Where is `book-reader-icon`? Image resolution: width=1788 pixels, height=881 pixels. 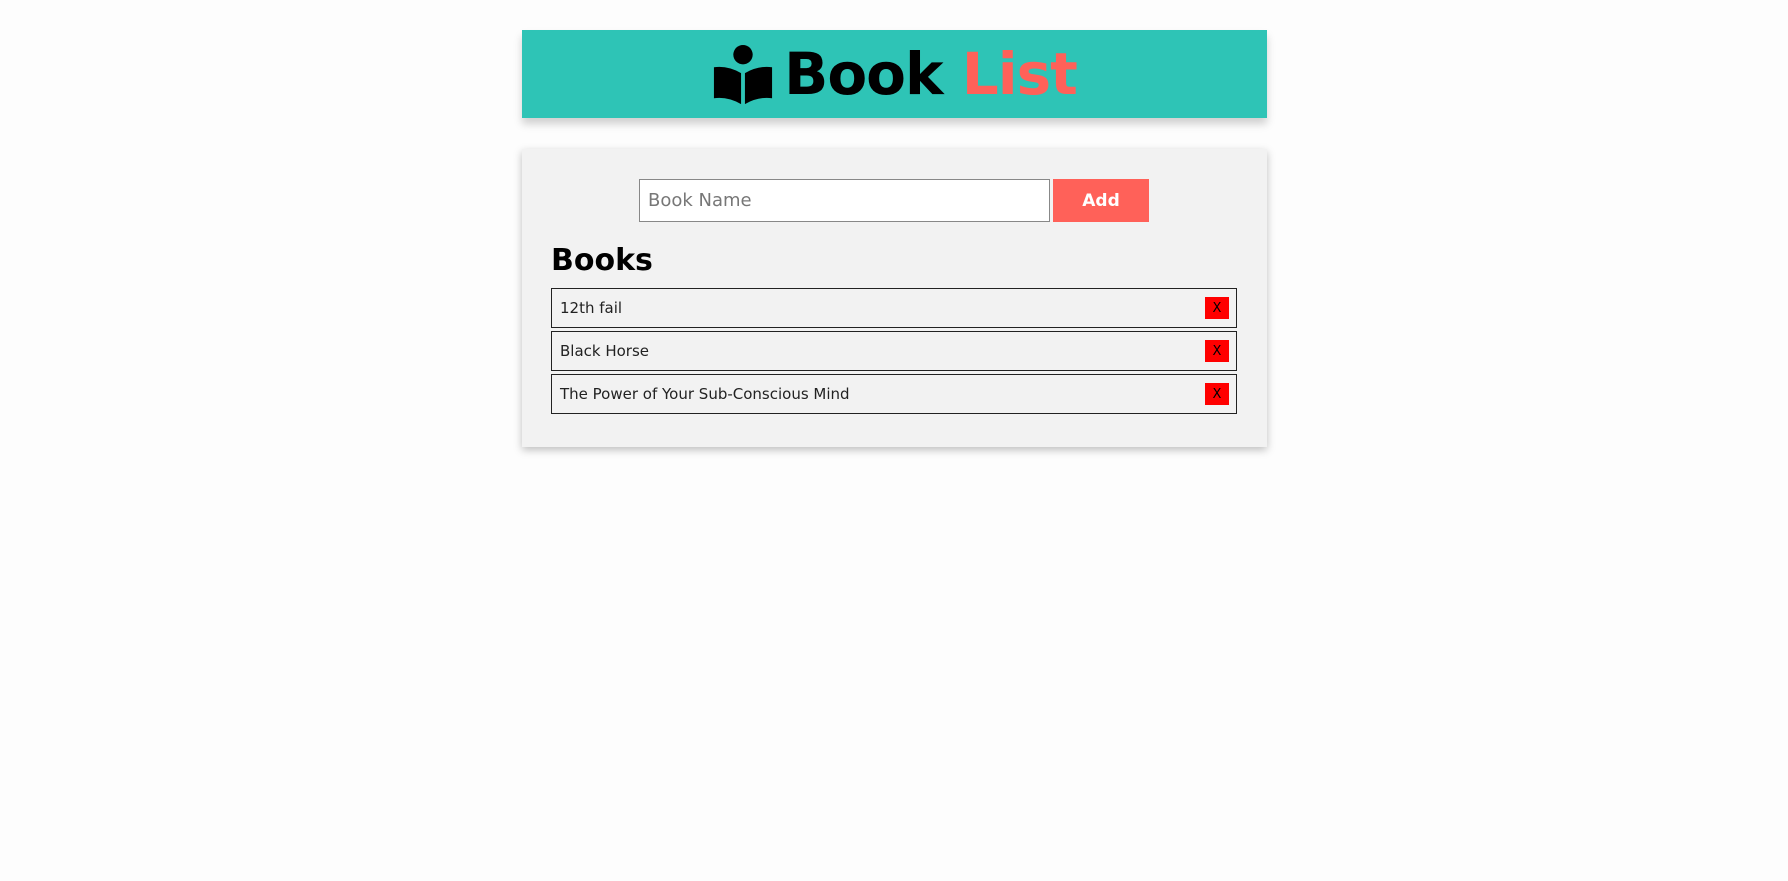
book-reader-icon is located at coordinates (743, 74).